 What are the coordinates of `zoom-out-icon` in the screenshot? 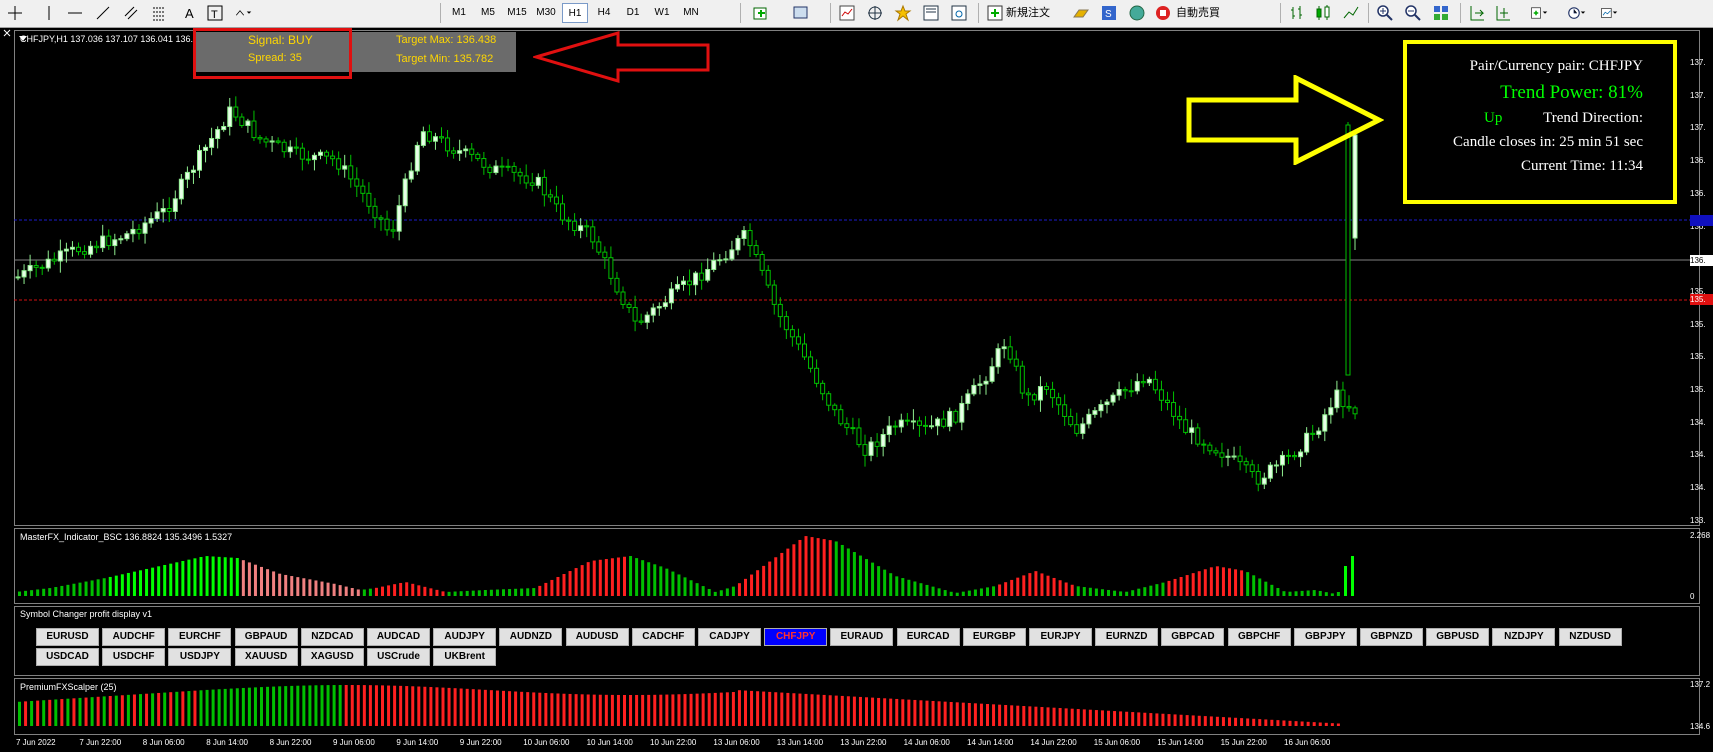 It's located at (1413, 13).